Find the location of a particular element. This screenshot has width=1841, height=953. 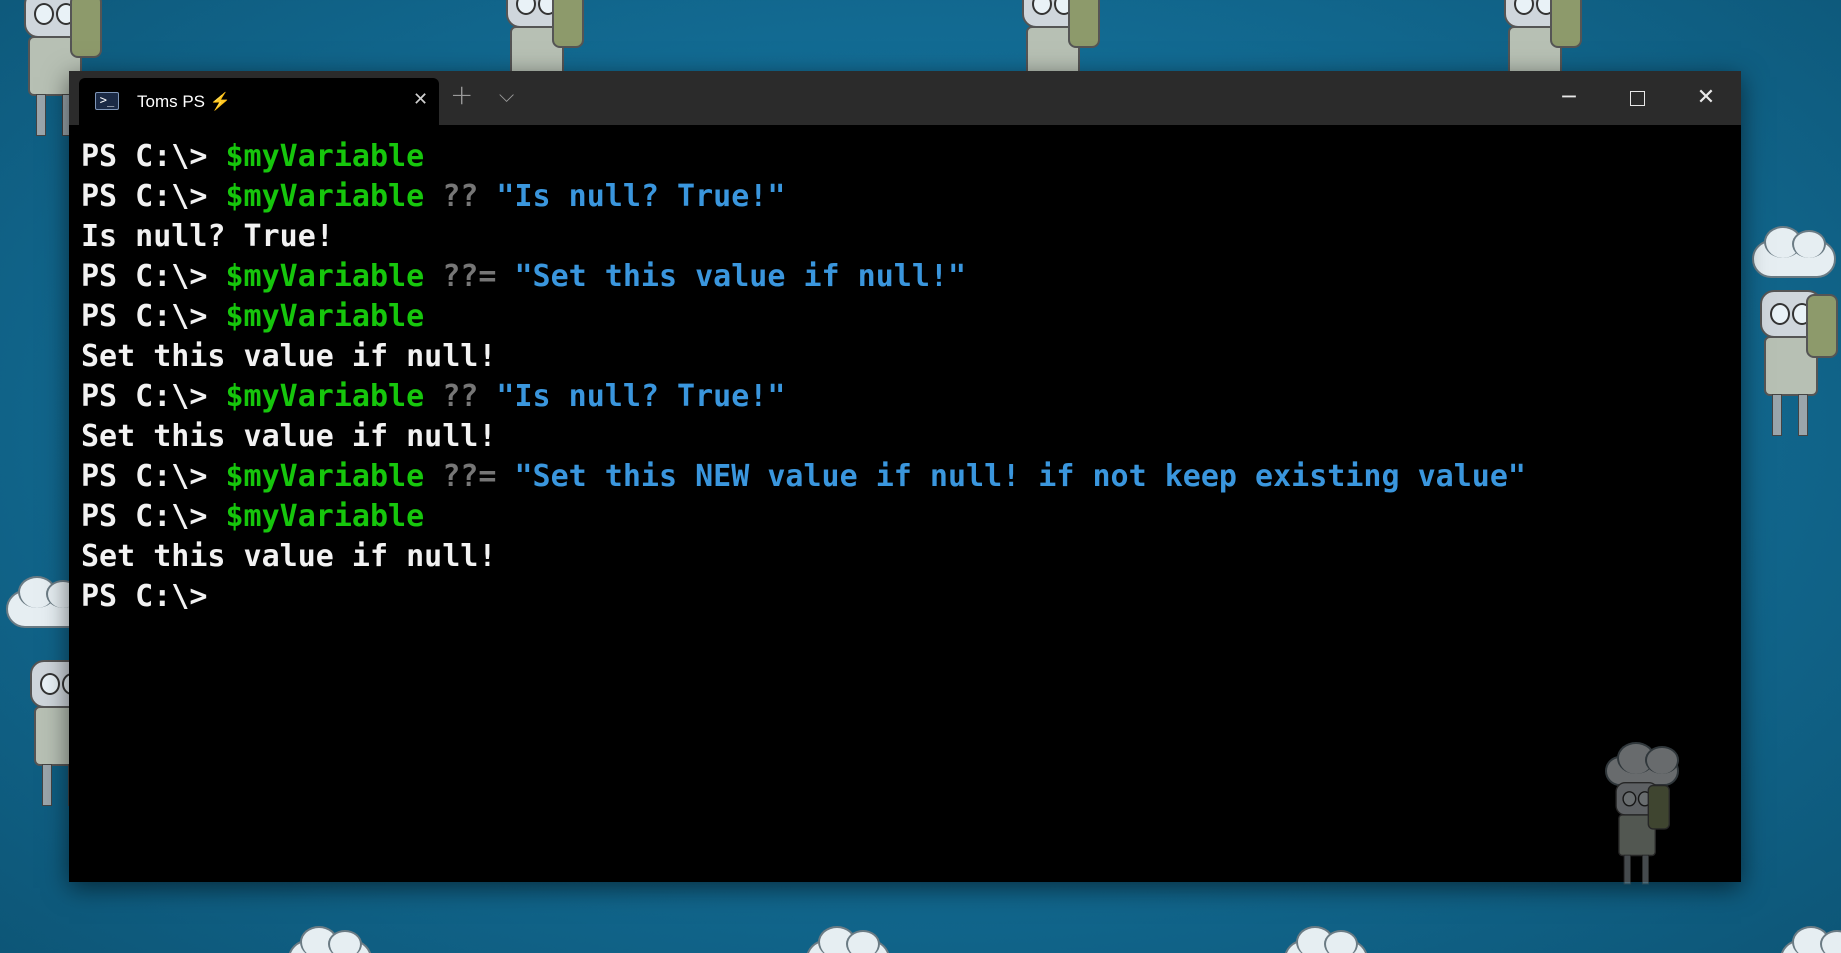

maximize-icon is located at coordinates (1637, 98).